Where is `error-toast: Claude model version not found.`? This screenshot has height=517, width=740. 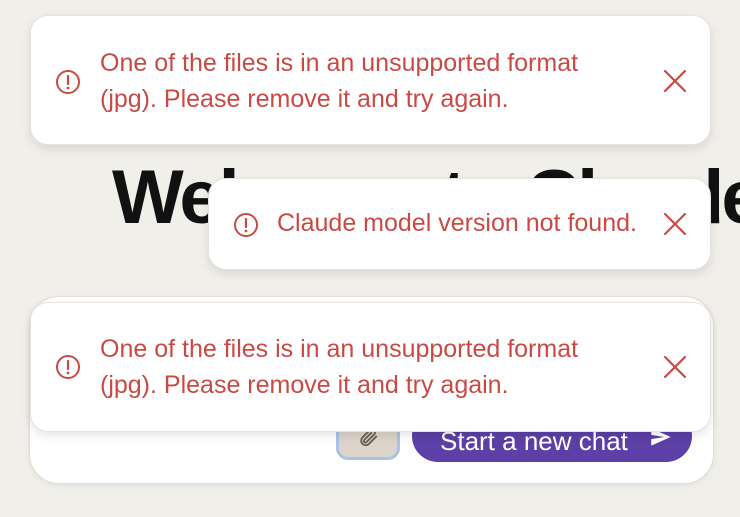 error-toast: Claude model version not found. is located at coordinates (459, 224).